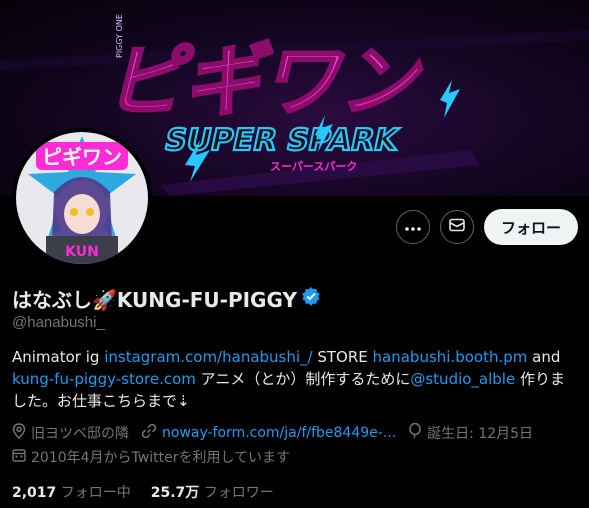 The width and height of the screenshot is (589, 508). I want to click on followers-stat: 25.7万 フォロワー, so click(212, 492).